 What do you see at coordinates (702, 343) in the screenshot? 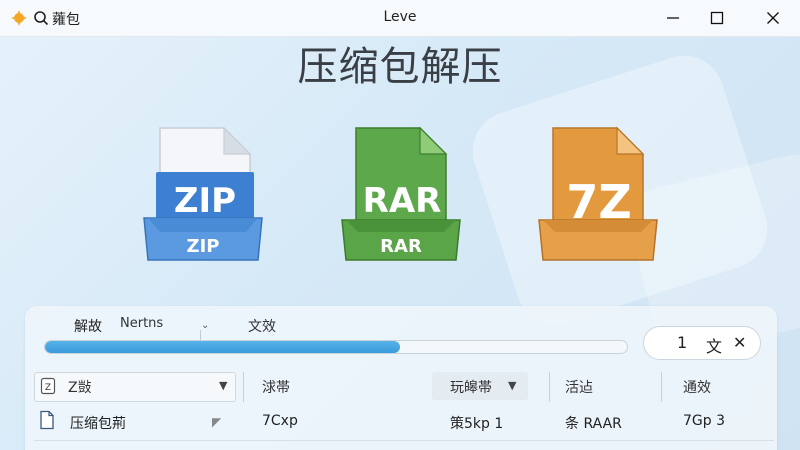
I see `file-counter: 1 文 ✕` at bounding box center [702, 343].